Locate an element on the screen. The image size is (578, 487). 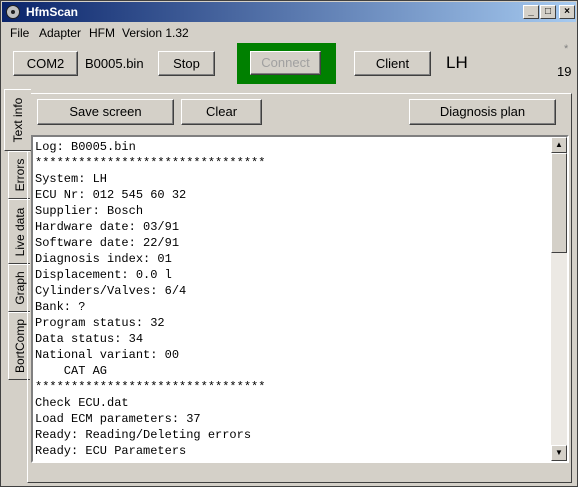
com-port-button: COM2 is located at coordinates (45, 63).